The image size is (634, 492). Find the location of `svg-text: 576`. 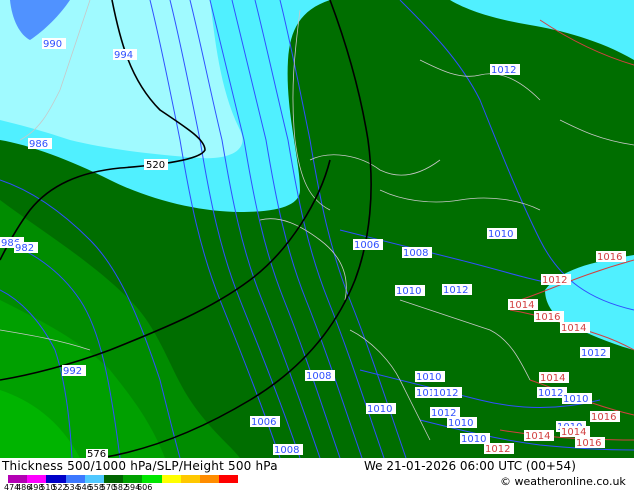

svg-text: 576 is located at coordinates (96, 453).